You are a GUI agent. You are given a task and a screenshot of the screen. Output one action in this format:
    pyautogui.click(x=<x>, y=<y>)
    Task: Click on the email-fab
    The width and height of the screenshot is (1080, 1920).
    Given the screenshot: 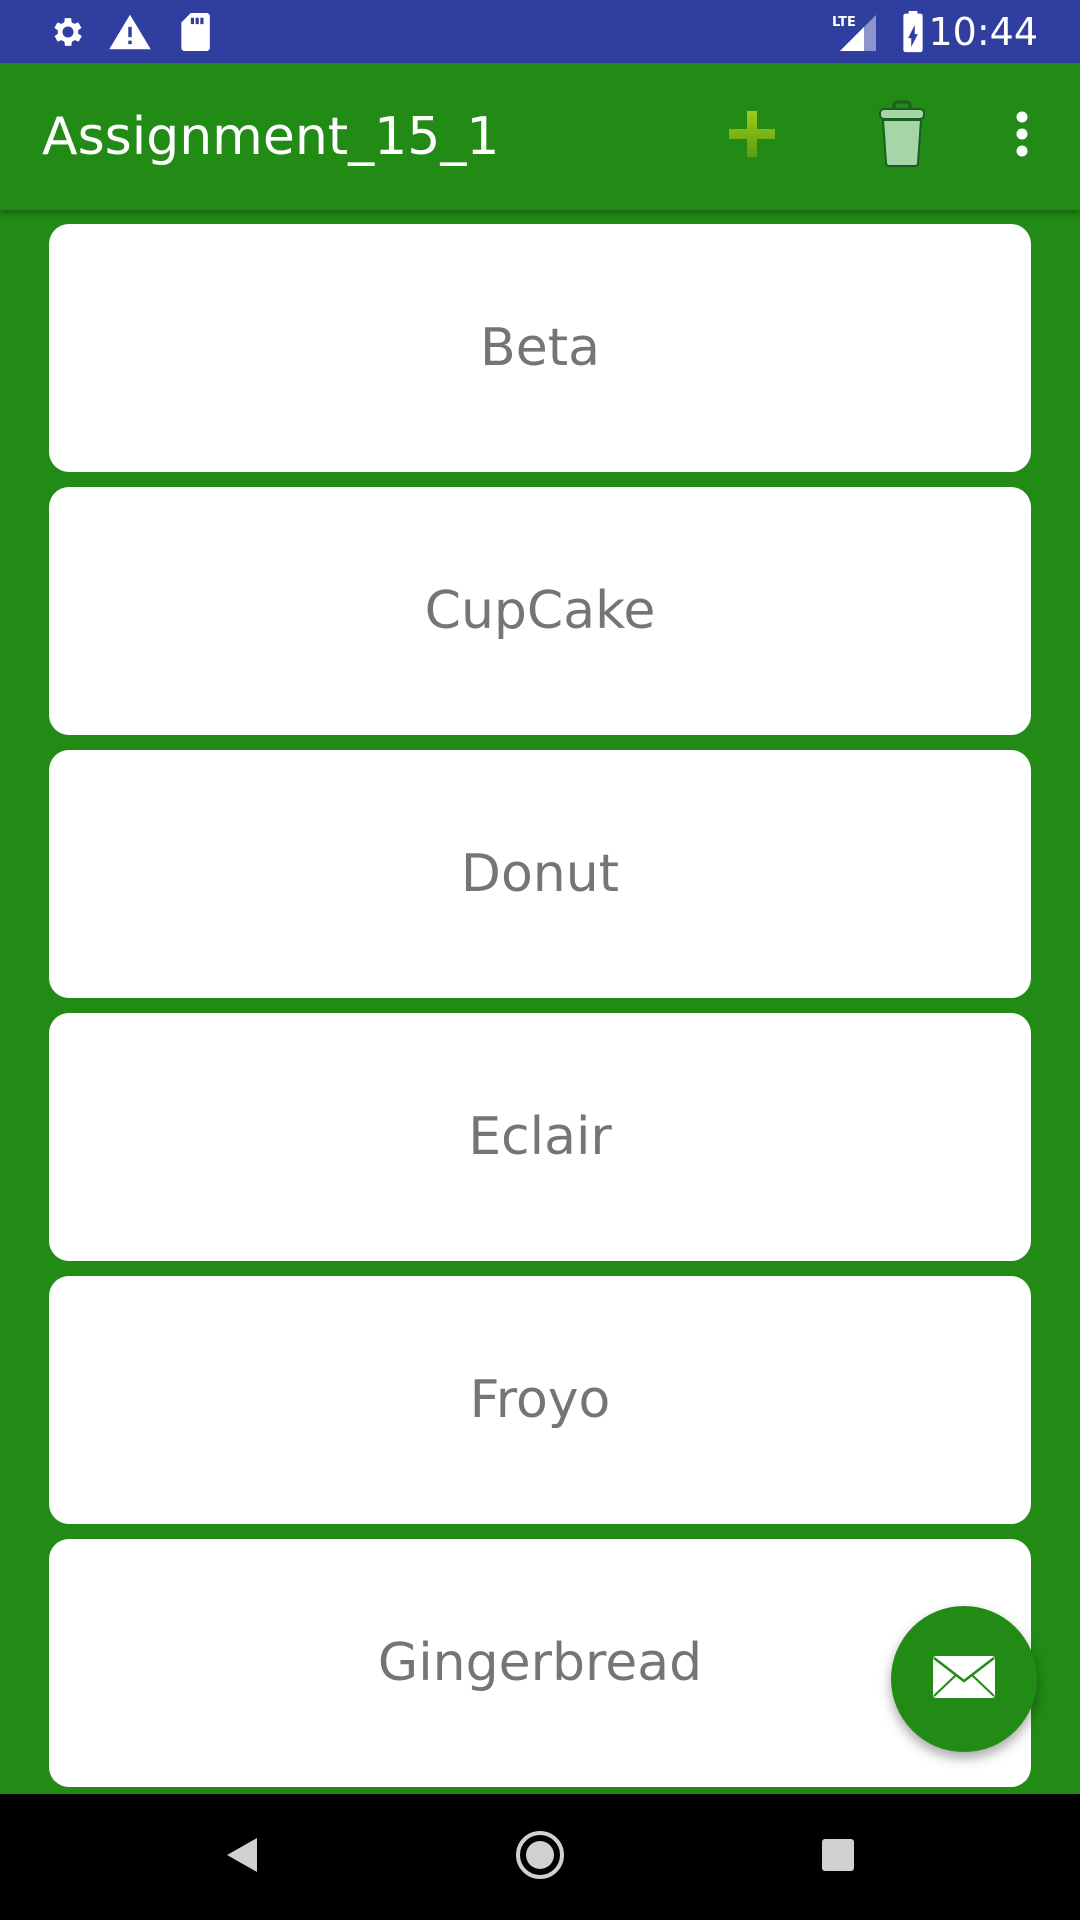 What is the action you would take?
    pyautogui.click(x=964, y=1679)
    